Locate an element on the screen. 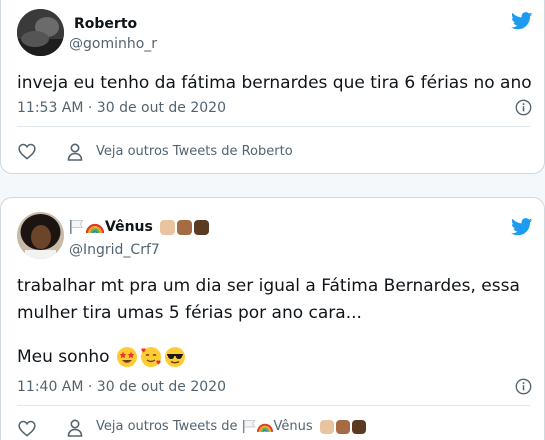  tweet-text-sonho: Meu sonho is located at coordinates (63, 357).